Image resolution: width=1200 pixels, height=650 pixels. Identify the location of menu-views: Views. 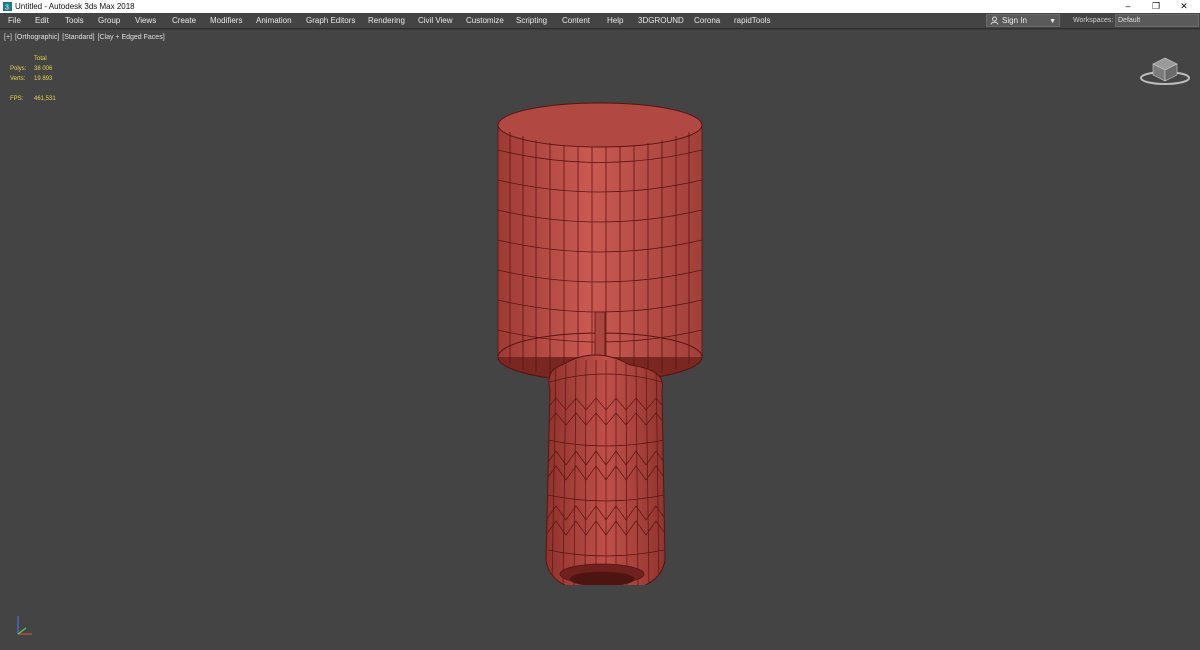
(145, 20).